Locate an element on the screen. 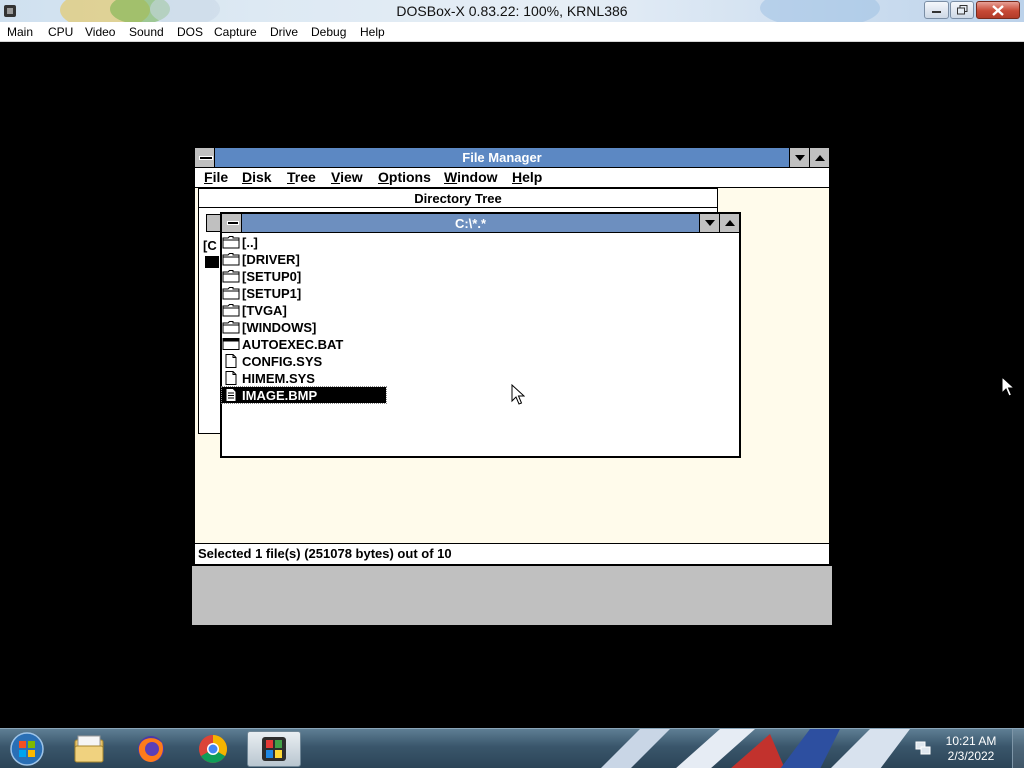  file-name: [..] is located at coordinates (250, 242).